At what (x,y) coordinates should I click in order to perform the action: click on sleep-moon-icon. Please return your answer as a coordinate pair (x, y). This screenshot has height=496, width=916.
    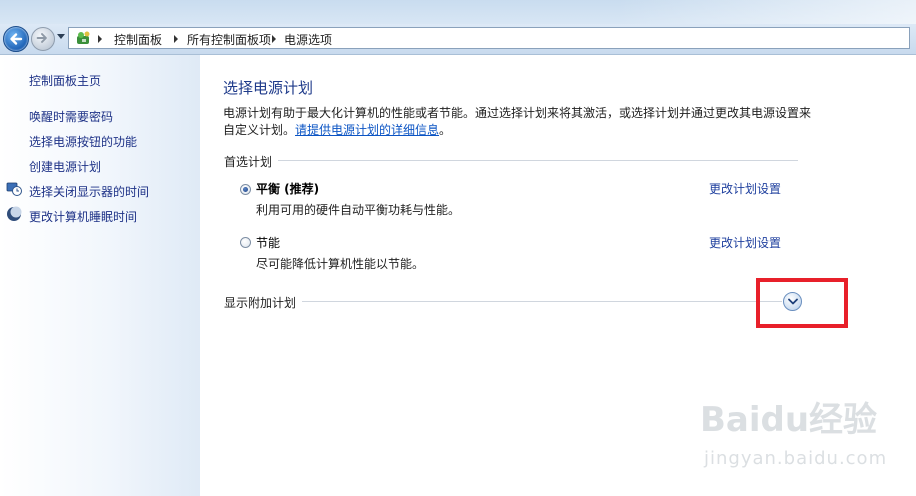
    Looking at the image, I should click on (14, 213).